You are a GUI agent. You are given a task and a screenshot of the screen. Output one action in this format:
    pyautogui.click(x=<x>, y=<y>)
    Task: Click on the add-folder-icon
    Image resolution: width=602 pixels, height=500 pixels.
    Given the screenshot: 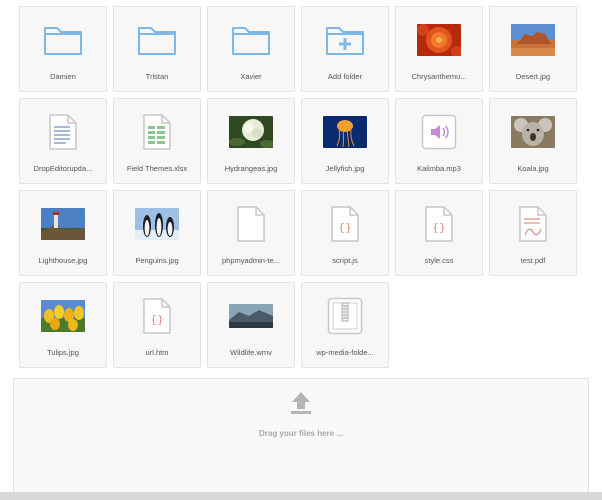 What is the action you would take?
    pyautogui.click(x=345, y=41)
    